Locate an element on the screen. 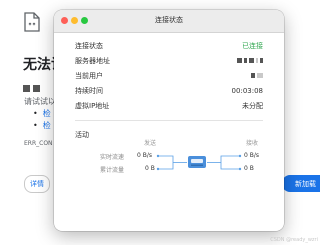 The height and width of the screenshot is (245, 320). traffic-flow-diagram is located at coordinates (199, 162).